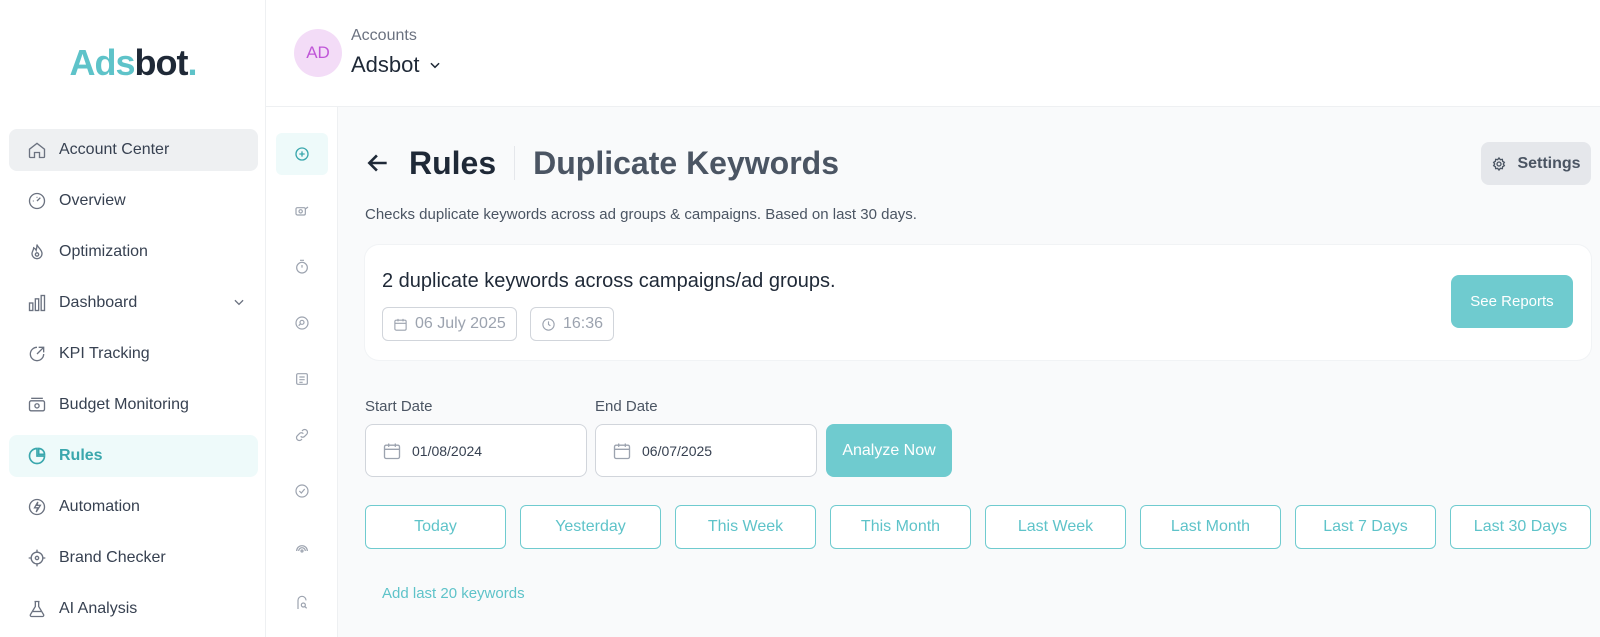 The height and width of the screenshot is (637, 1600). I want to click on time-chip: 16:36, so click(572, 324).